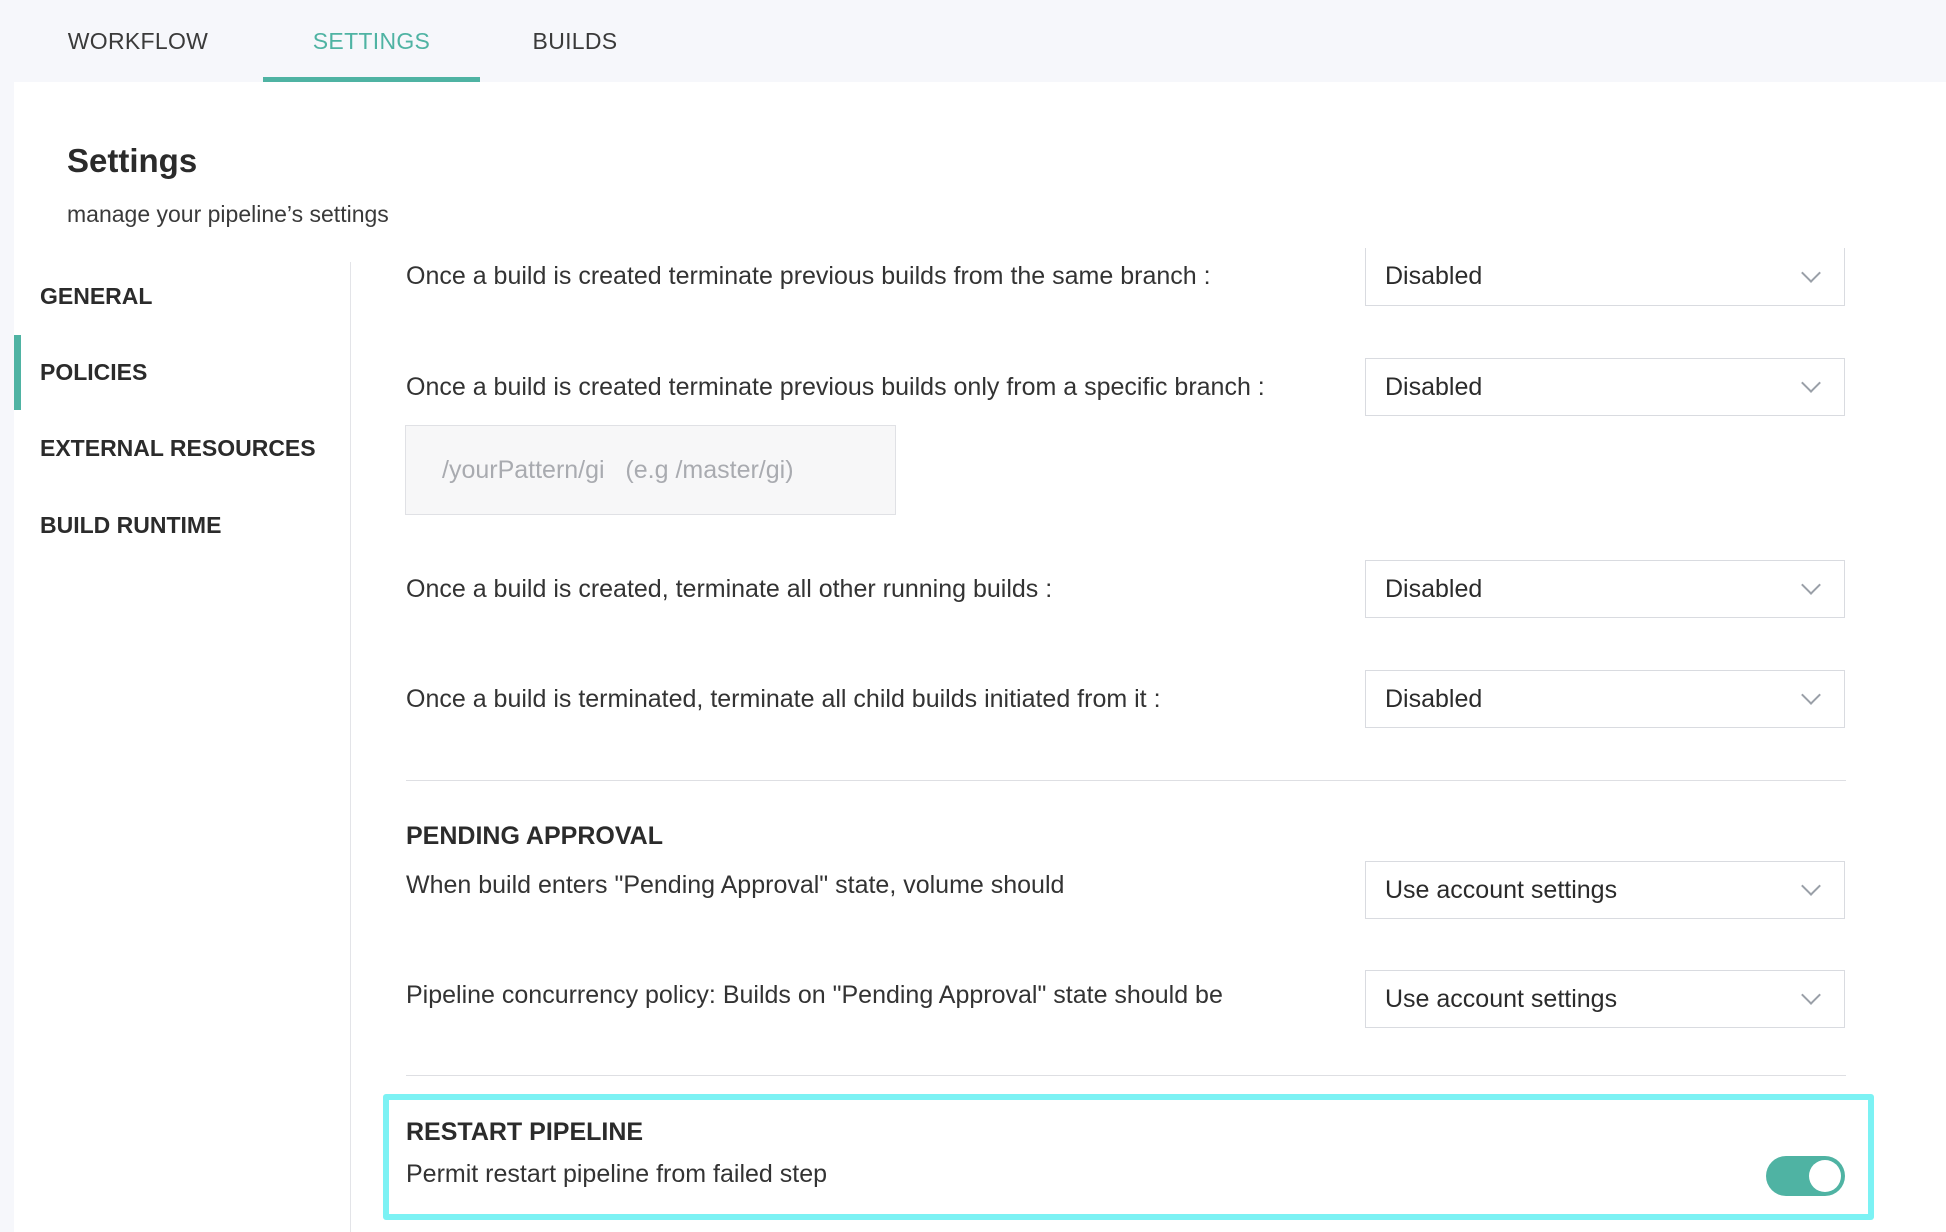  What do you see at coordinates (1605, 277) in the screenshot?
I see `terminate-same-branch-select: Disabled` at bounding box center [1605, 277].